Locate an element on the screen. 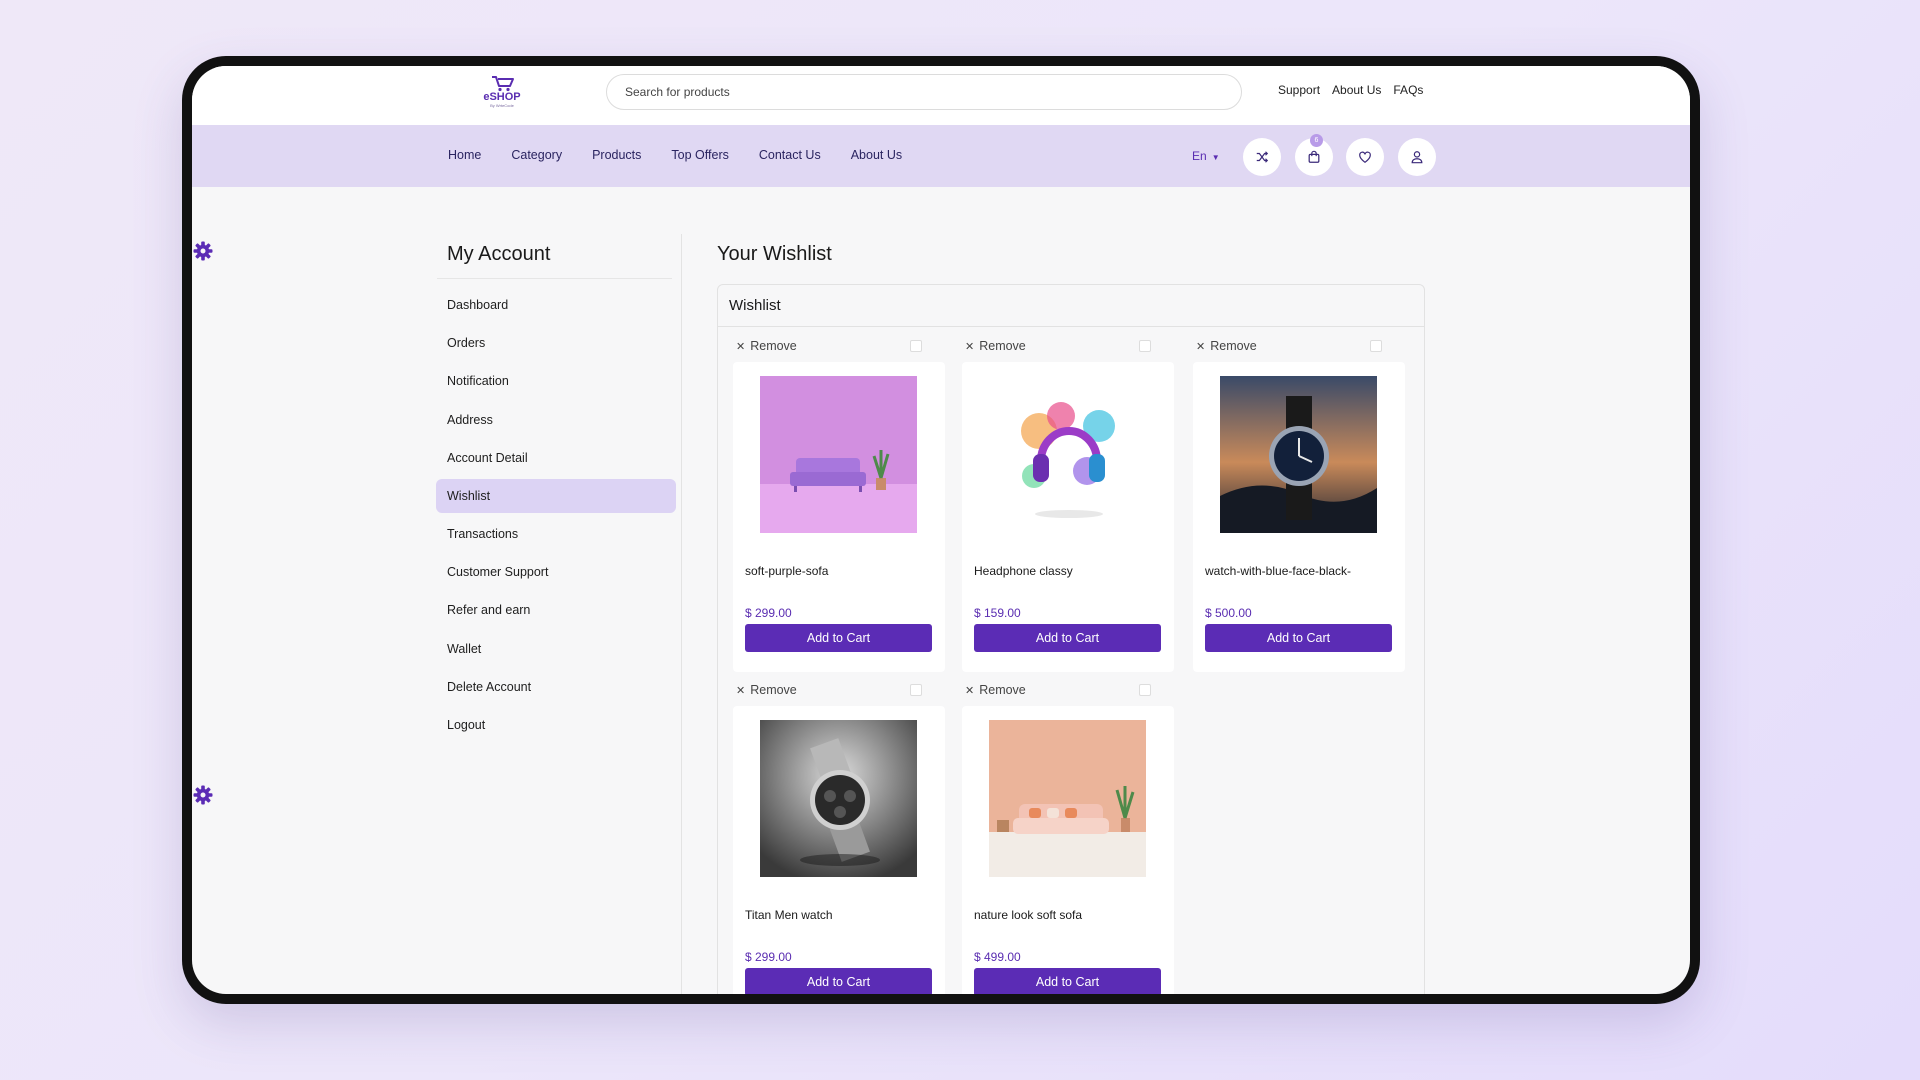 The image size is (1920, 1080). caret-down-icon: ▼ is located at coordinates (1215, 157).